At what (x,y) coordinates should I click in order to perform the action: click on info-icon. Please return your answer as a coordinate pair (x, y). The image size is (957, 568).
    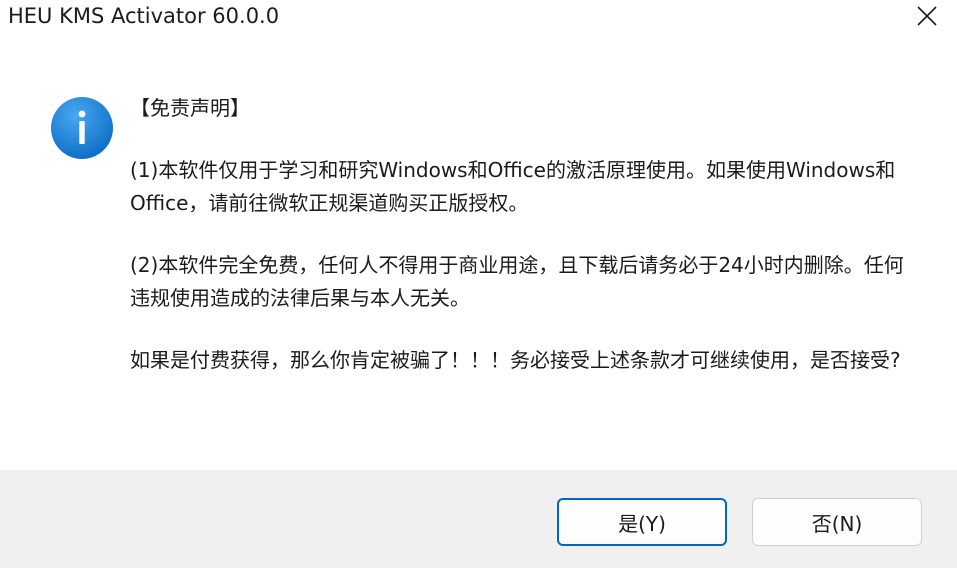
    Looking at the image, I should click on (82, 128).